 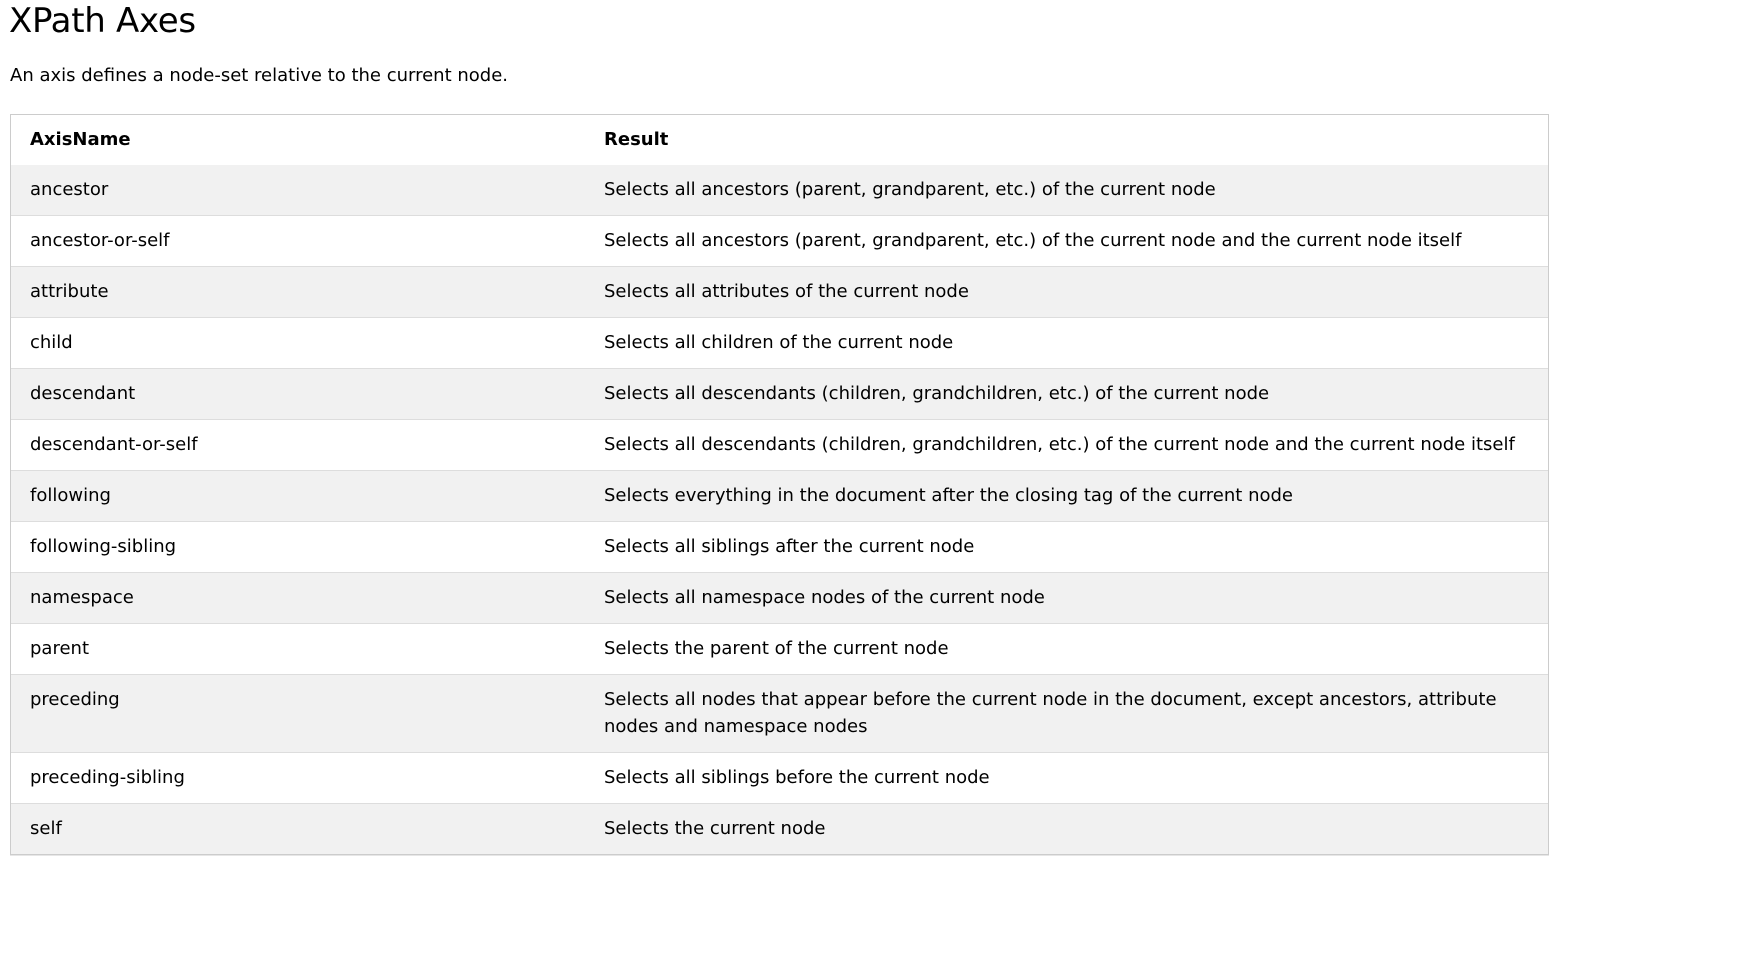 What do you see at coordinates (779, 140) in the screenshot?
I see `table-header-row: AxisName Result` at bounding box center [779, 140].